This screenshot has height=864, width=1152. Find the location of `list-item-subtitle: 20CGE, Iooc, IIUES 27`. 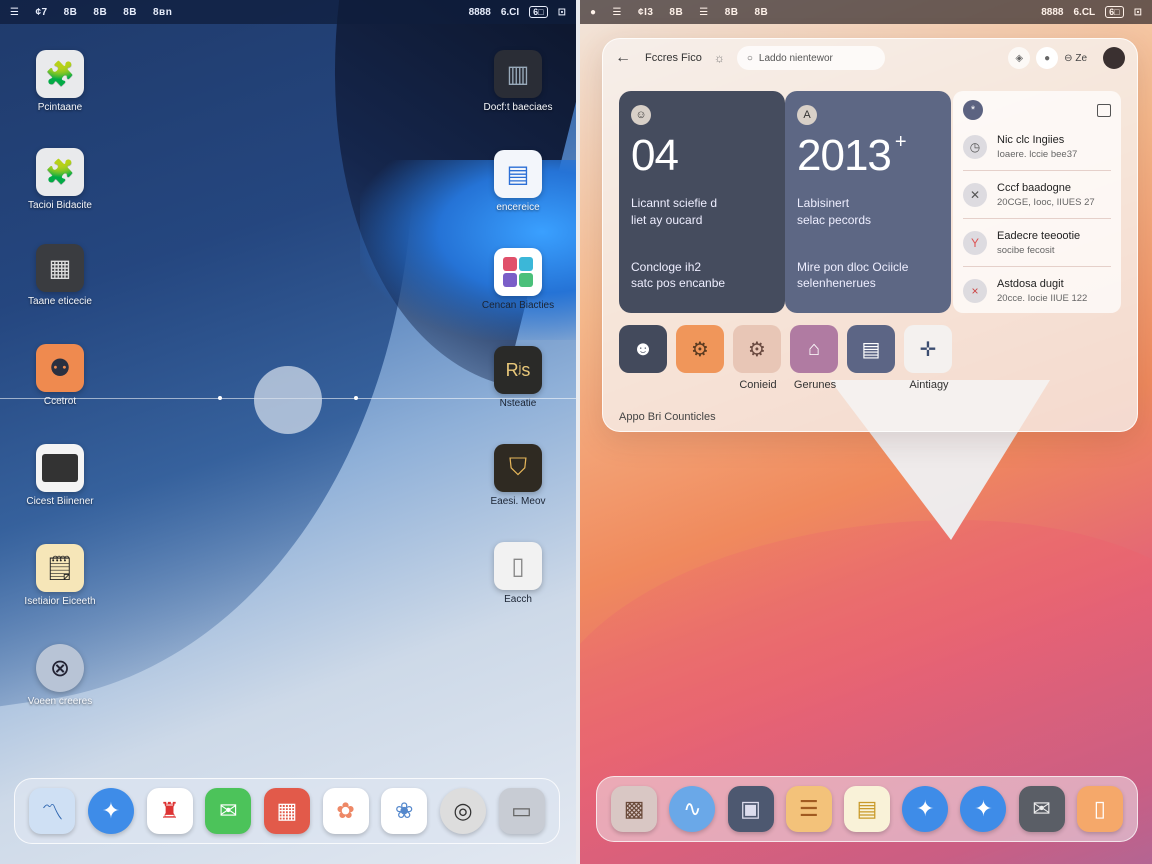

list-item-subtitle: 20CGE, Iooc, IIUES 27 is located at coordinates (1046, 202).